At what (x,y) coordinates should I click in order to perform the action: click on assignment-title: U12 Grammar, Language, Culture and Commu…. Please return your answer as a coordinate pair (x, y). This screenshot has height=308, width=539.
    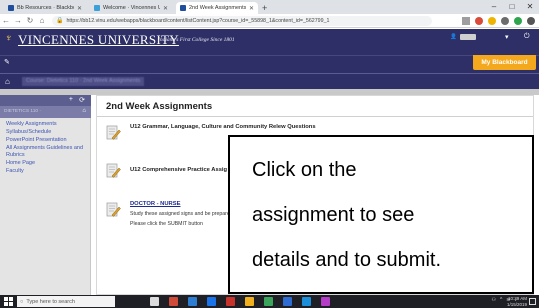
    Looking at the image, I should click on (223, 127).